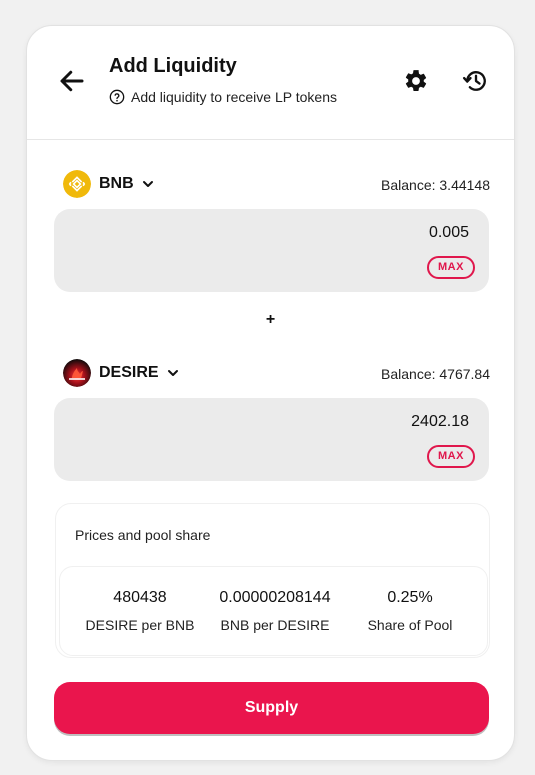 The height and width of the screenshot is (775, 535). Describe the element at coordinates (319, 233) in the screenshot. I see `token-a-amount-input` at that location.